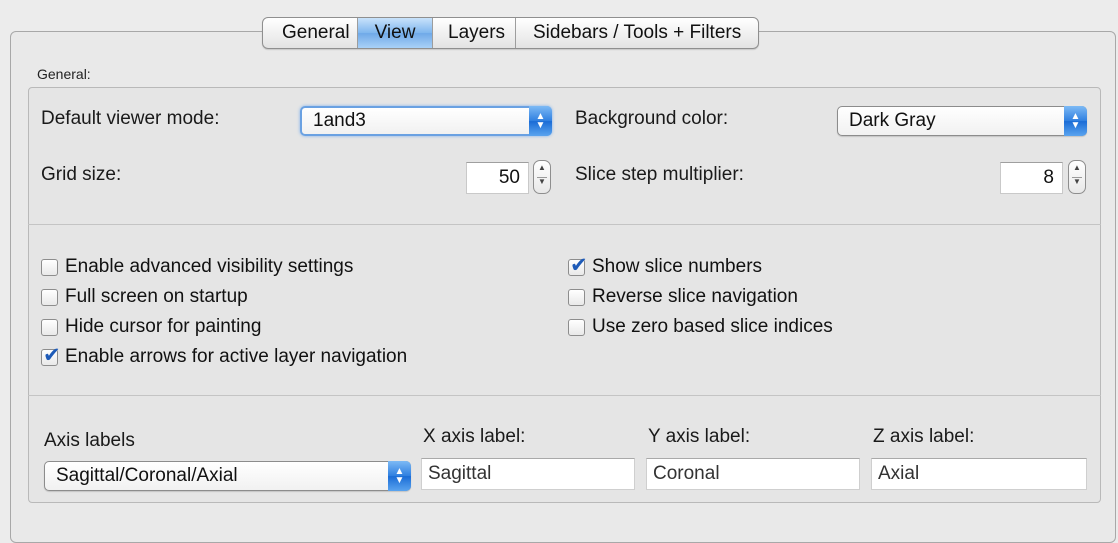  Describe the element at coordinates (310, 33) in the screenshot. I see `tab-general: General` at that location.